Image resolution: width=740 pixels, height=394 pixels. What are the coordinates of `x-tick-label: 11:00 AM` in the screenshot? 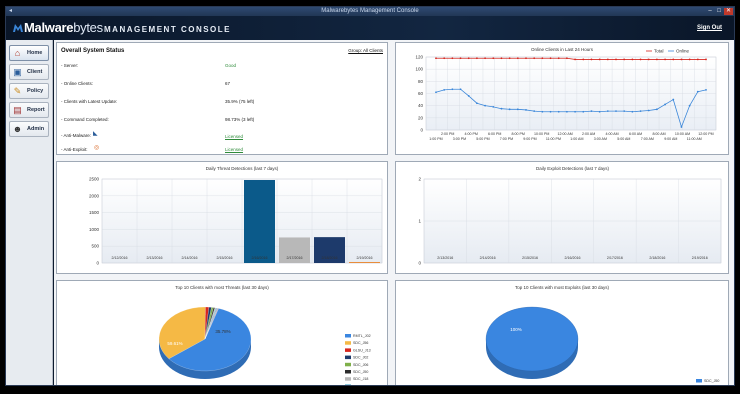 It's located at (694, 139).